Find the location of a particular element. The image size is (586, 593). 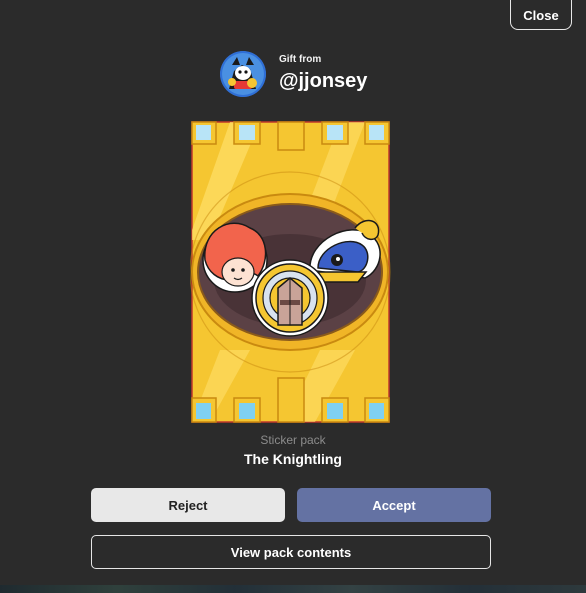

user-avatar-icon is located at coordinates (243, 74).